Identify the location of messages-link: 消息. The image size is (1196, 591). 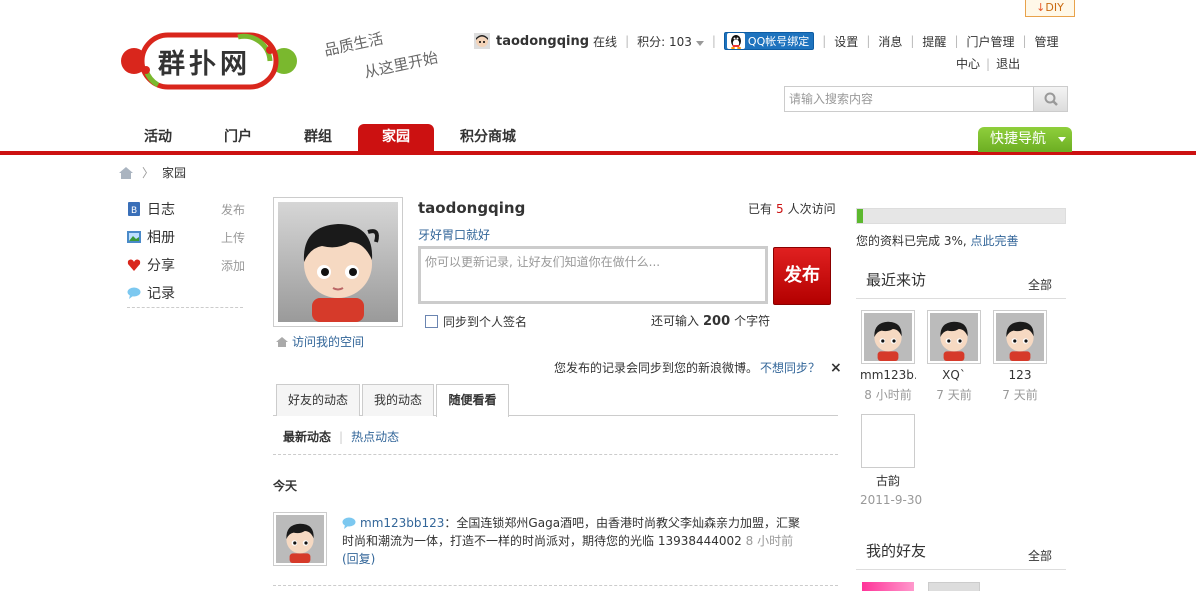
(890, 41).